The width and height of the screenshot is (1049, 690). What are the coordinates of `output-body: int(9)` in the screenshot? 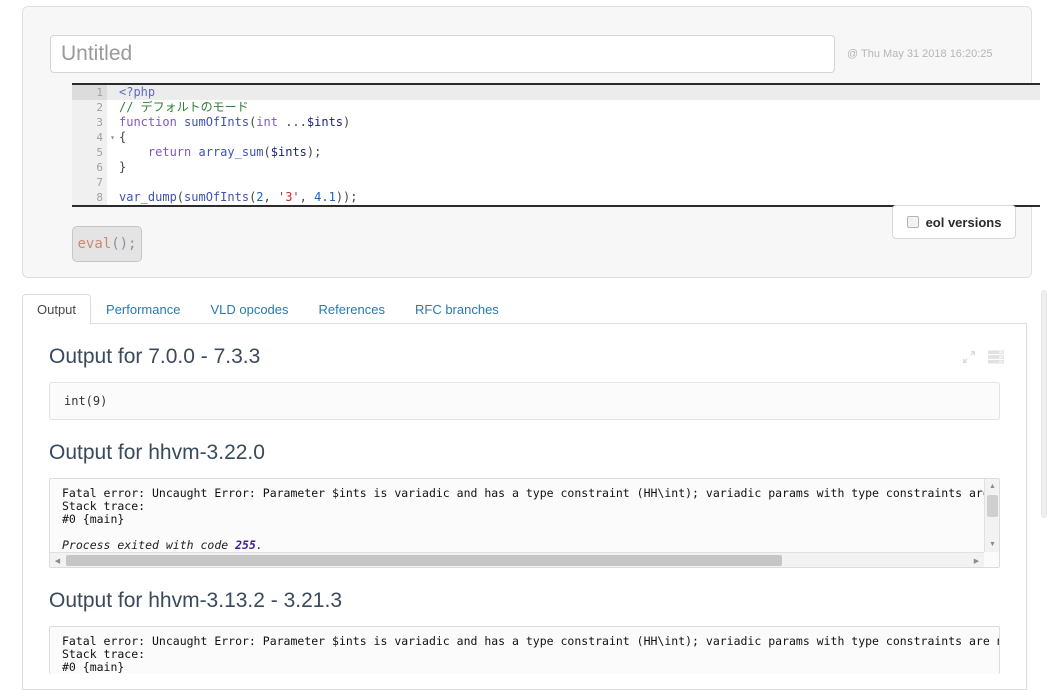 It's located at (524, 401).